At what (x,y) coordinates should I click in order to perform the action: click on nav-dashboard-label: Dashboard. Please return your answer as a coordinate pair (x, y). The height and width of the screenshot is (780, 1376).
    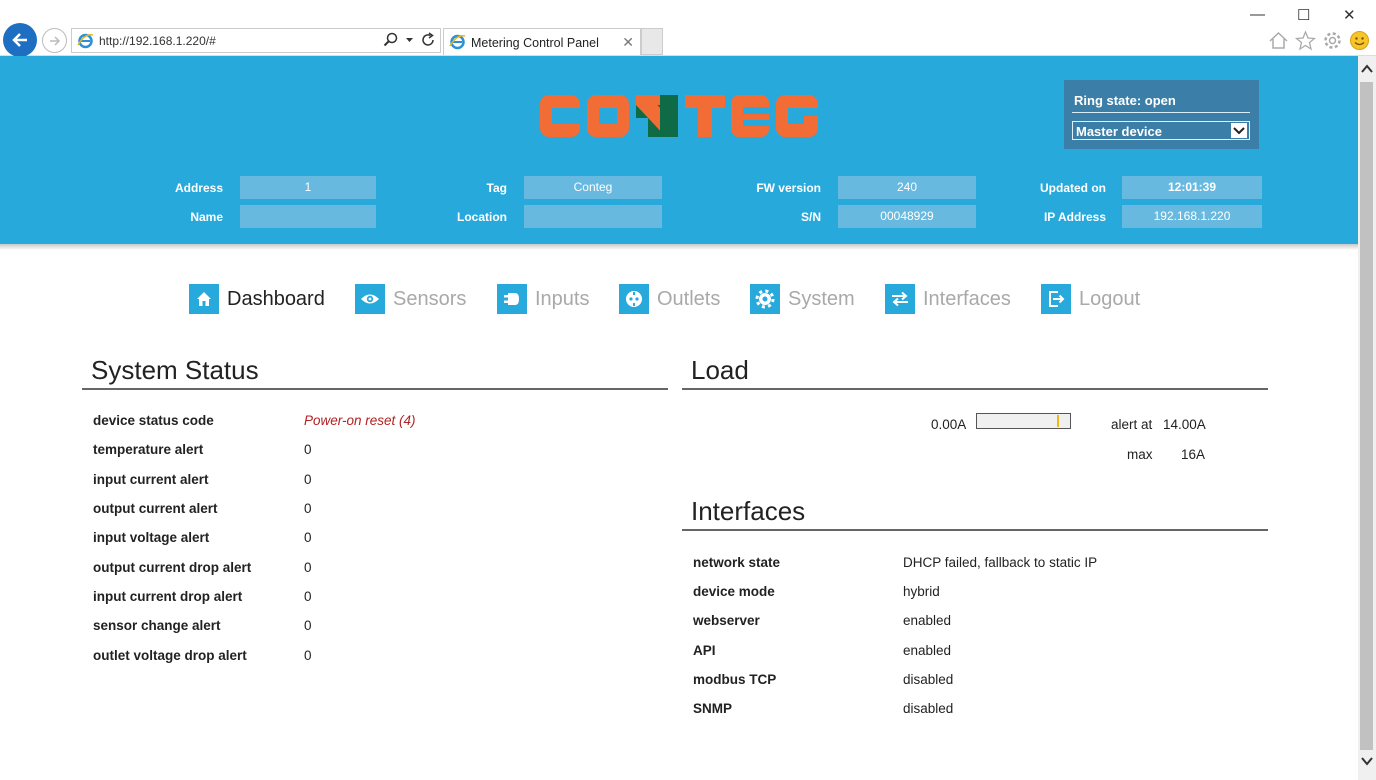
    Looking at the image, I should click on (276, 298).